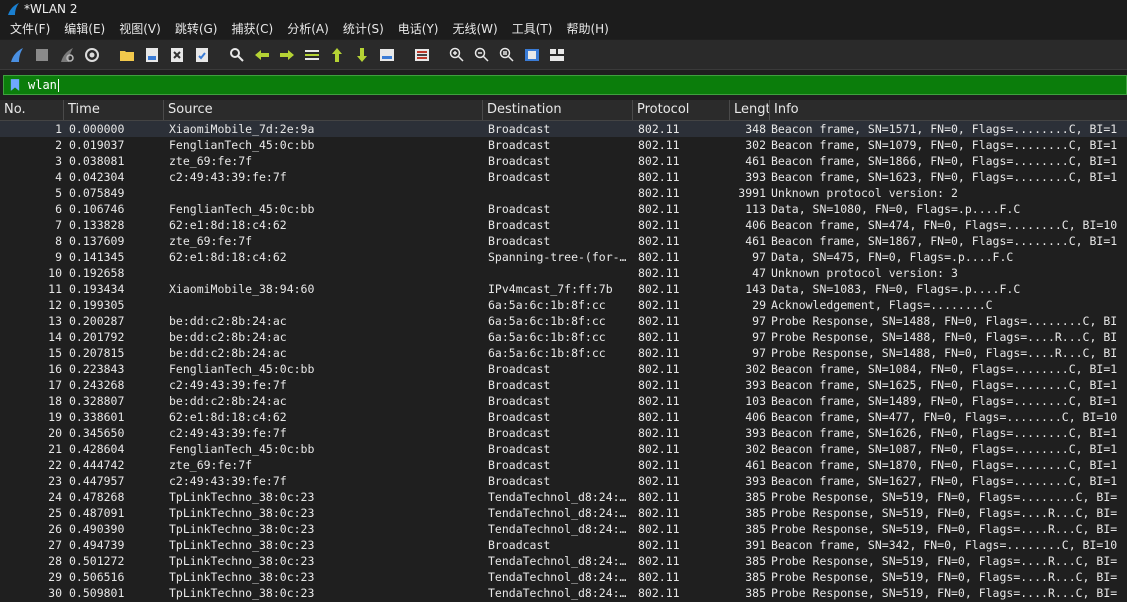 Image resolution: width=1127 pixels, height=602 pixels. I want to click on go-back-arrow-icon, so click(261, 54).